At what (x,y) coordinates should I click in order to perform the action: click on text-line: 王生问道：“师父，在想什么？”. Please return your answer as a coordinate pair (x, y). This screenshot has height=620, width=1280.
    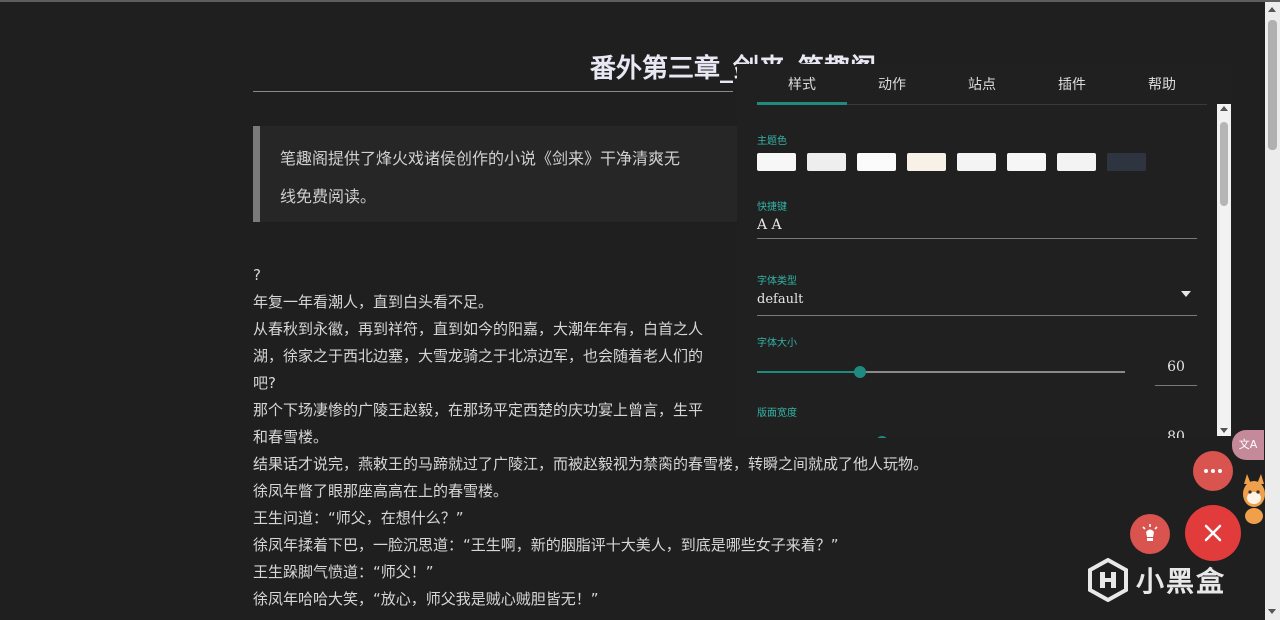
    Looking at the image, I should click on (358, 518).